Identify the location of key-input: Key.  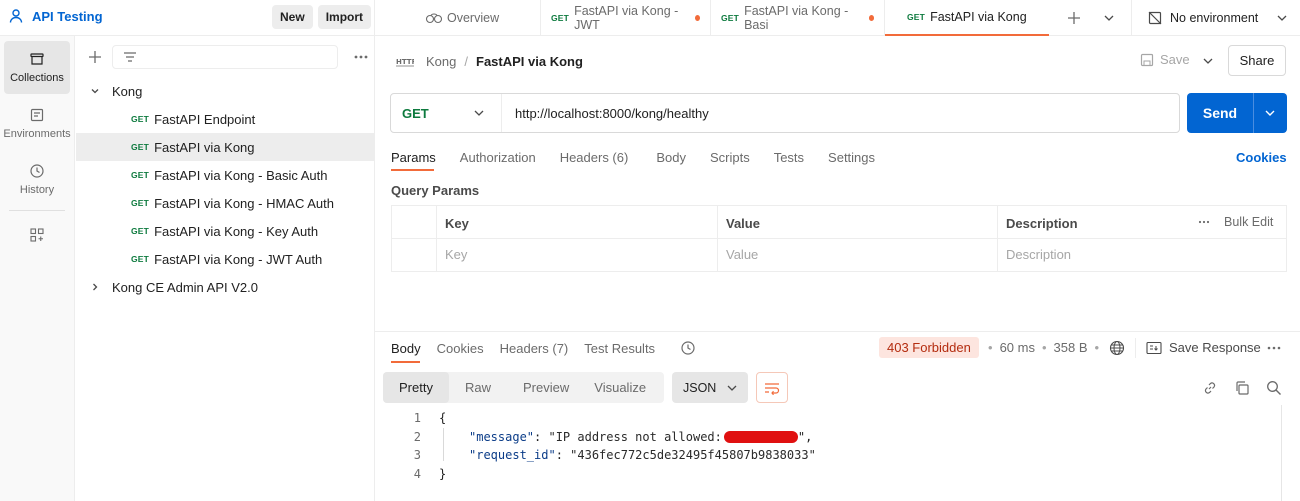
(456, 254).